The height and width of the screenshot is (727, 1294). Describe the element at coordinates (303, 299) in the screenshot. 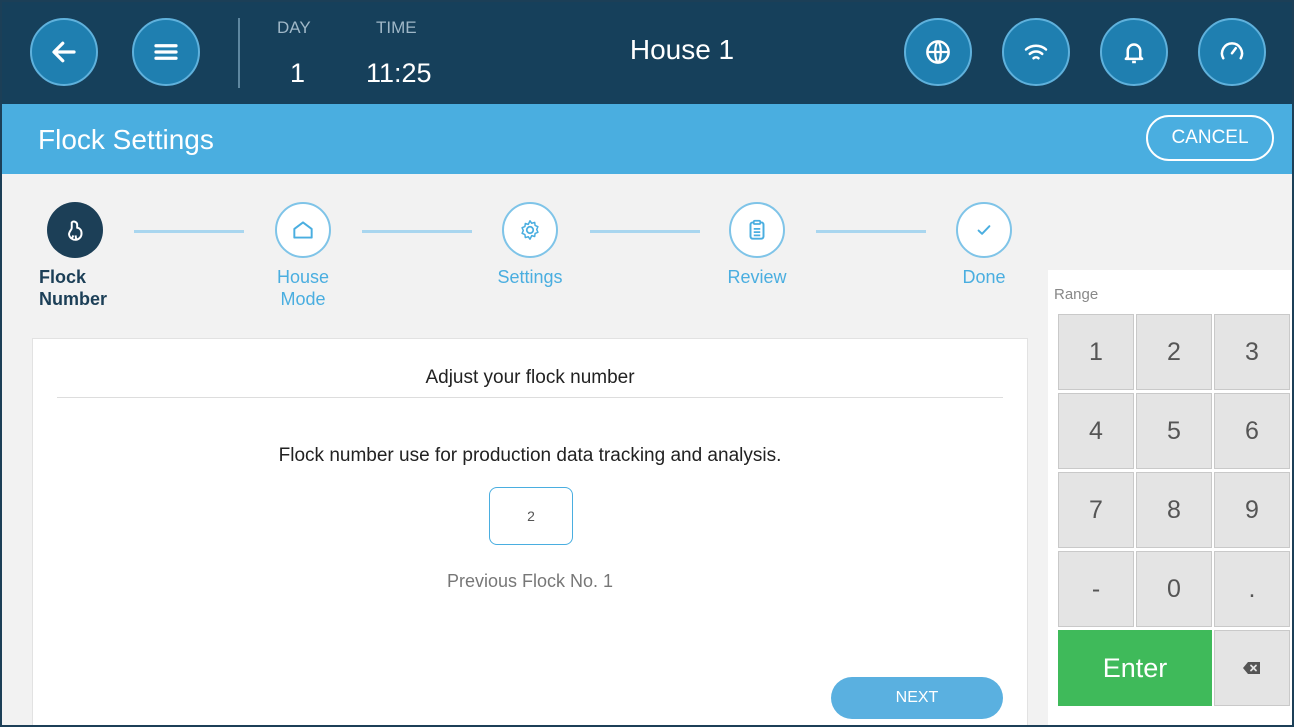

I see `step-label-line: Mode` at that location.